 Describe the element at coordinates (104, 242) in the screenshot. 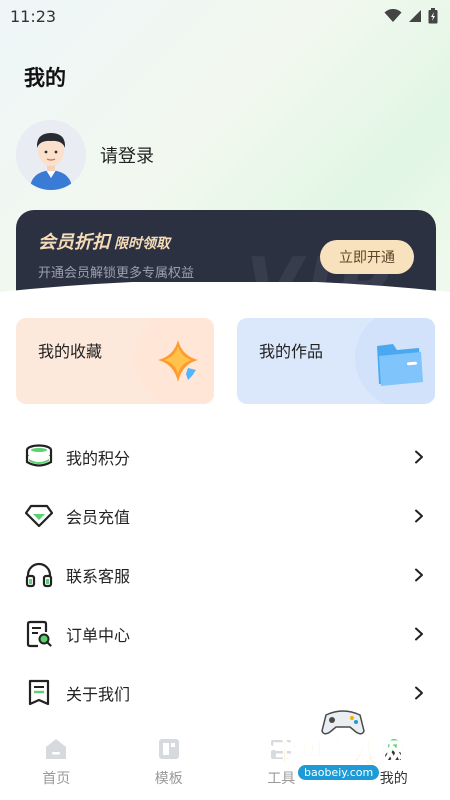

I see `vip-title: 会员折扣 限时领取` at that location.